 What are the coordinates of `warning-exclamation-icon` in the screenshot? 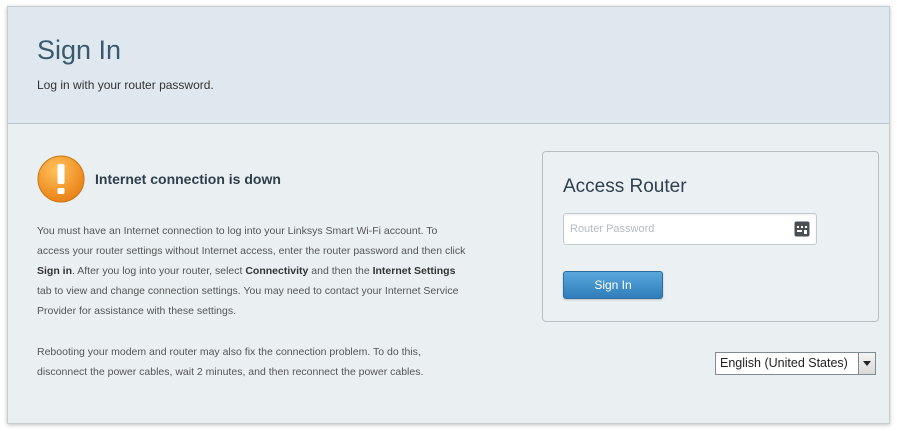 It's located at (61, 179).